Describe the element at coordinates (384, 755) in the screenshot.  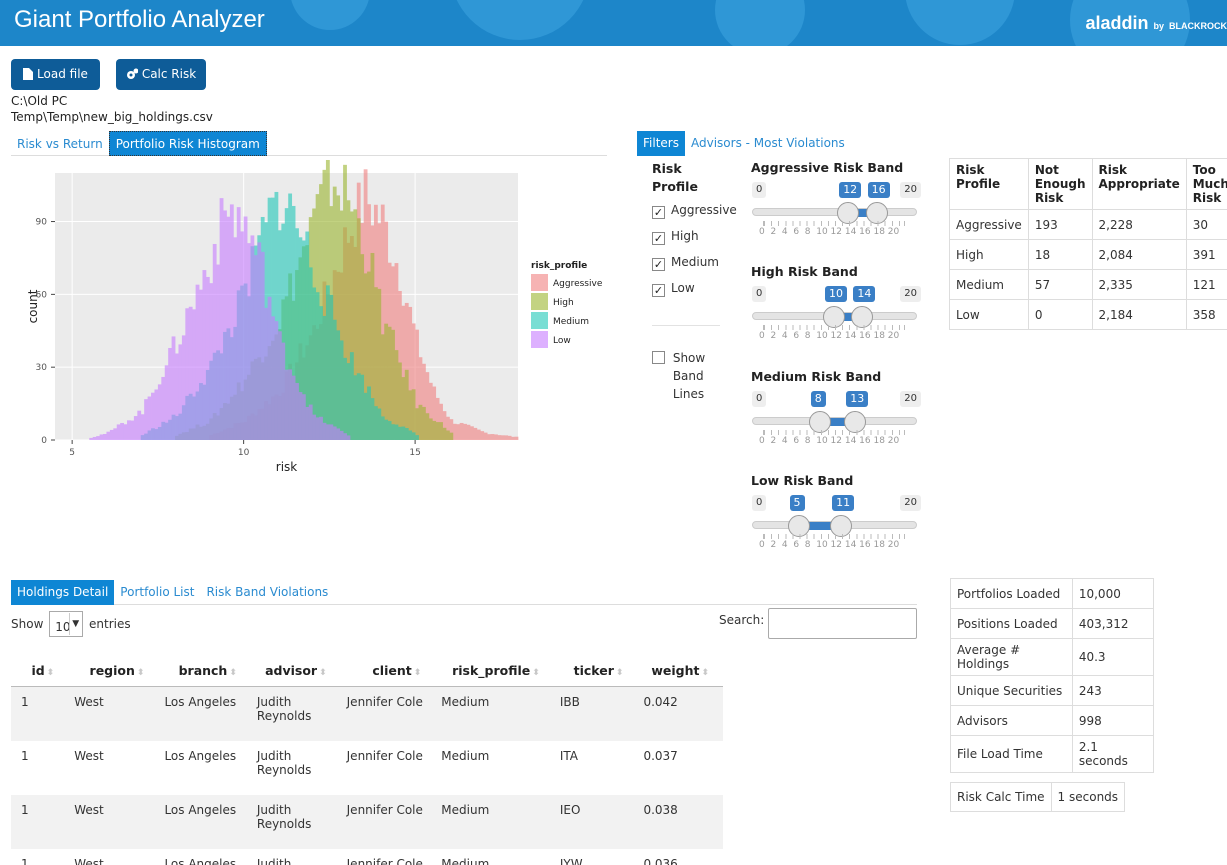
I see `table-cell: Jennifer Cole` at that location.